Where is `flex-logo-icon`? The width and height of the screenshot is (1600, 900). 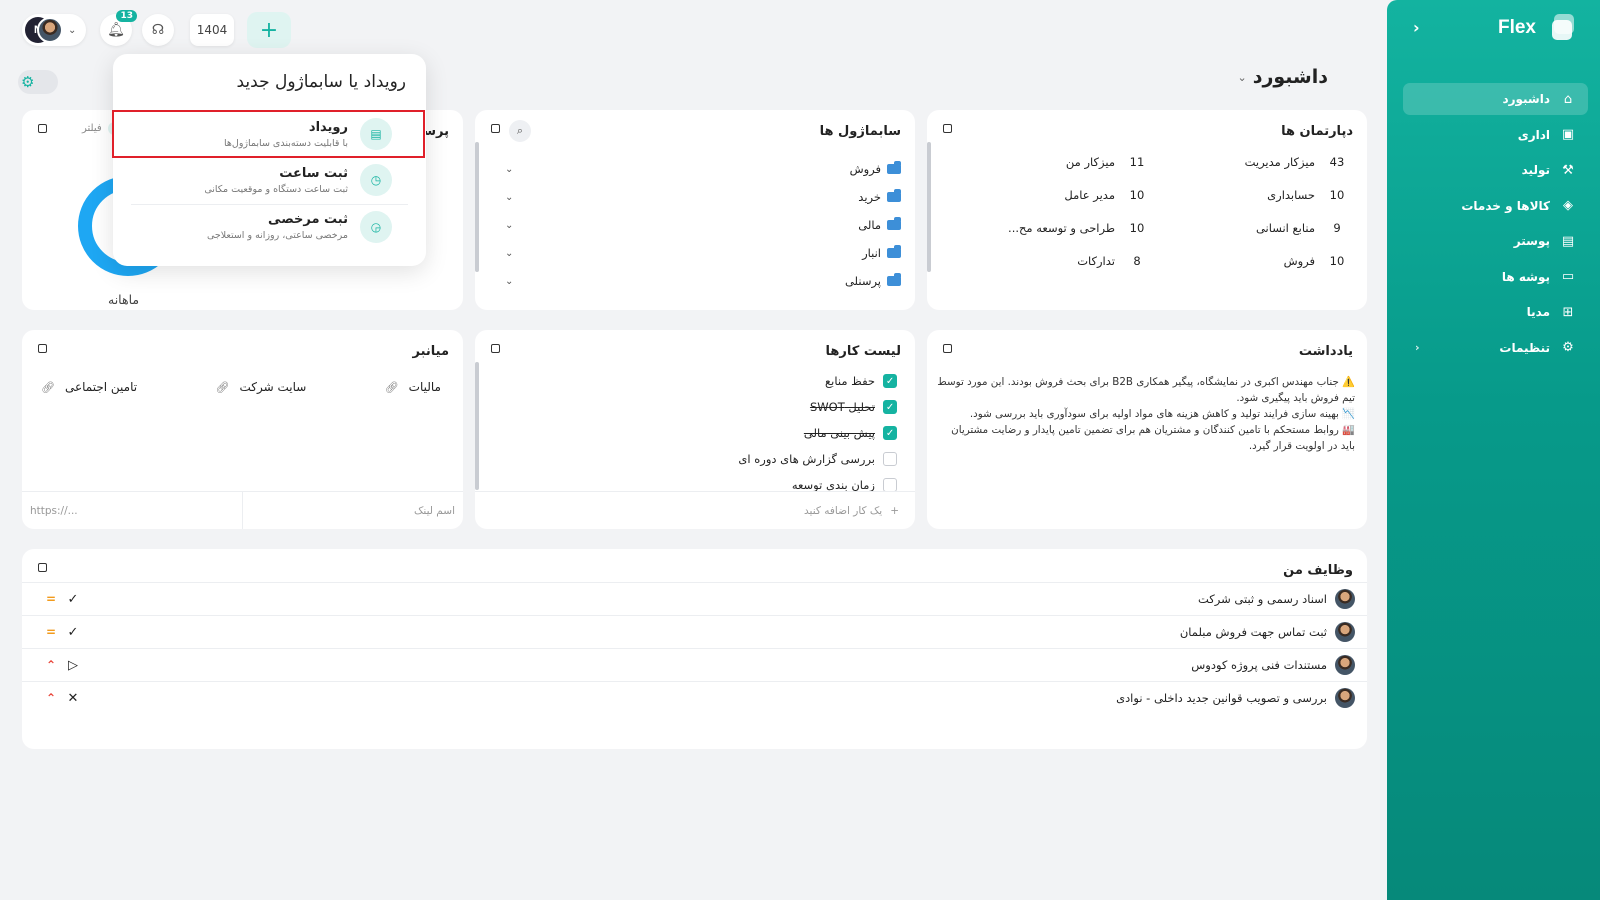
flex-logo-icon is located at coordinates (1560, 28).